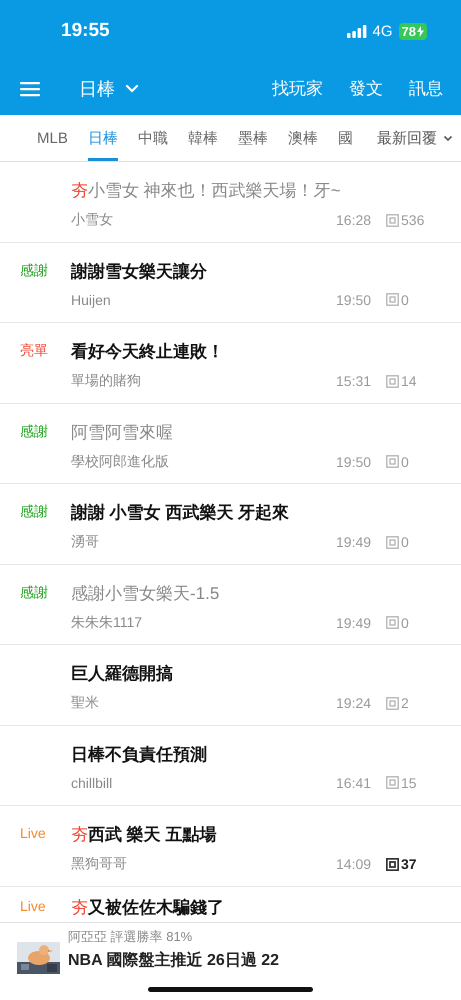  What do you see at coordinates (103, 138) in the screenshot?
I see `league-tab: 日棒` at bounding box center [103, 138].